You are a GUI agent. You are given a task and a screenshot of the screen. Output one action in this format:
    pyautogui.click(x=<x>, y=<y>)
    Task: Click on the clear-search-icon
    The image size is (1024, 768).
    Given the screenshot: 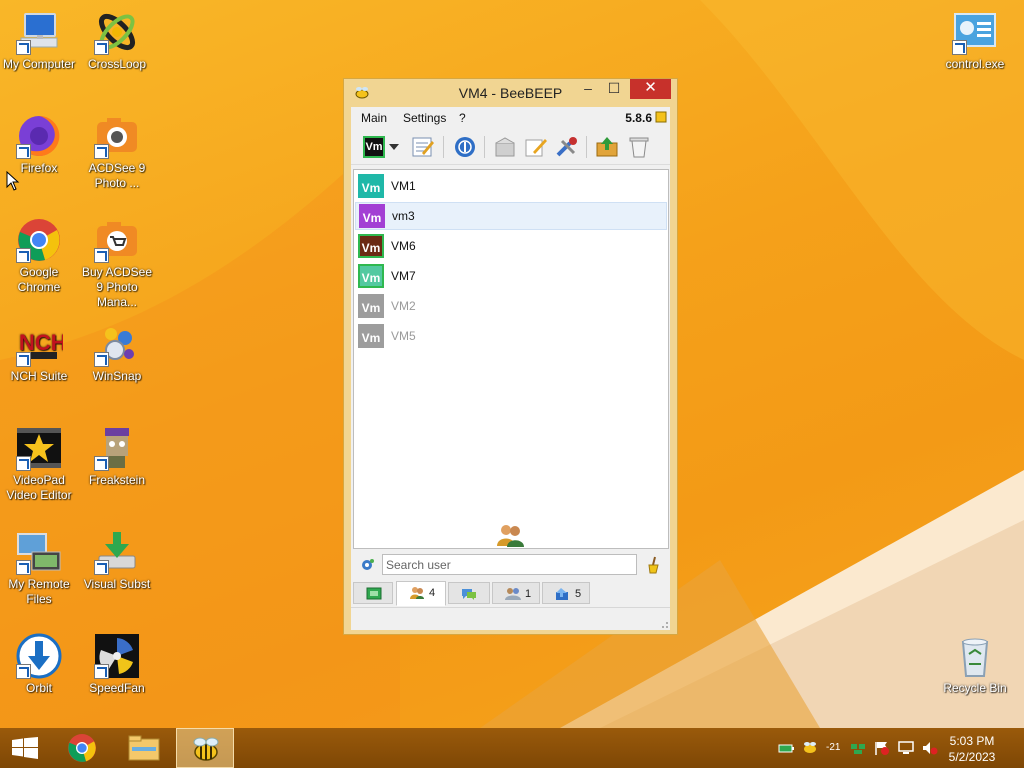 What is the action you would take?
    pyautogui.click(x=654, y=565)
    